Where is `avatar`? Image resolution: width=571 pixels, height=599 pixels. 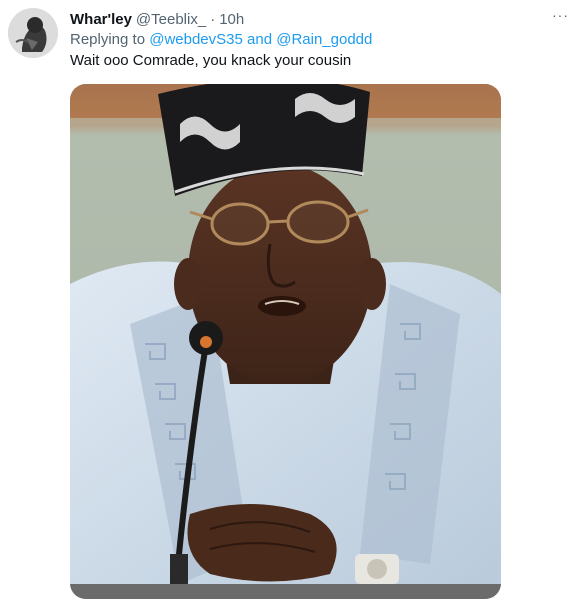
avatar is located at coordinates (33, 33).